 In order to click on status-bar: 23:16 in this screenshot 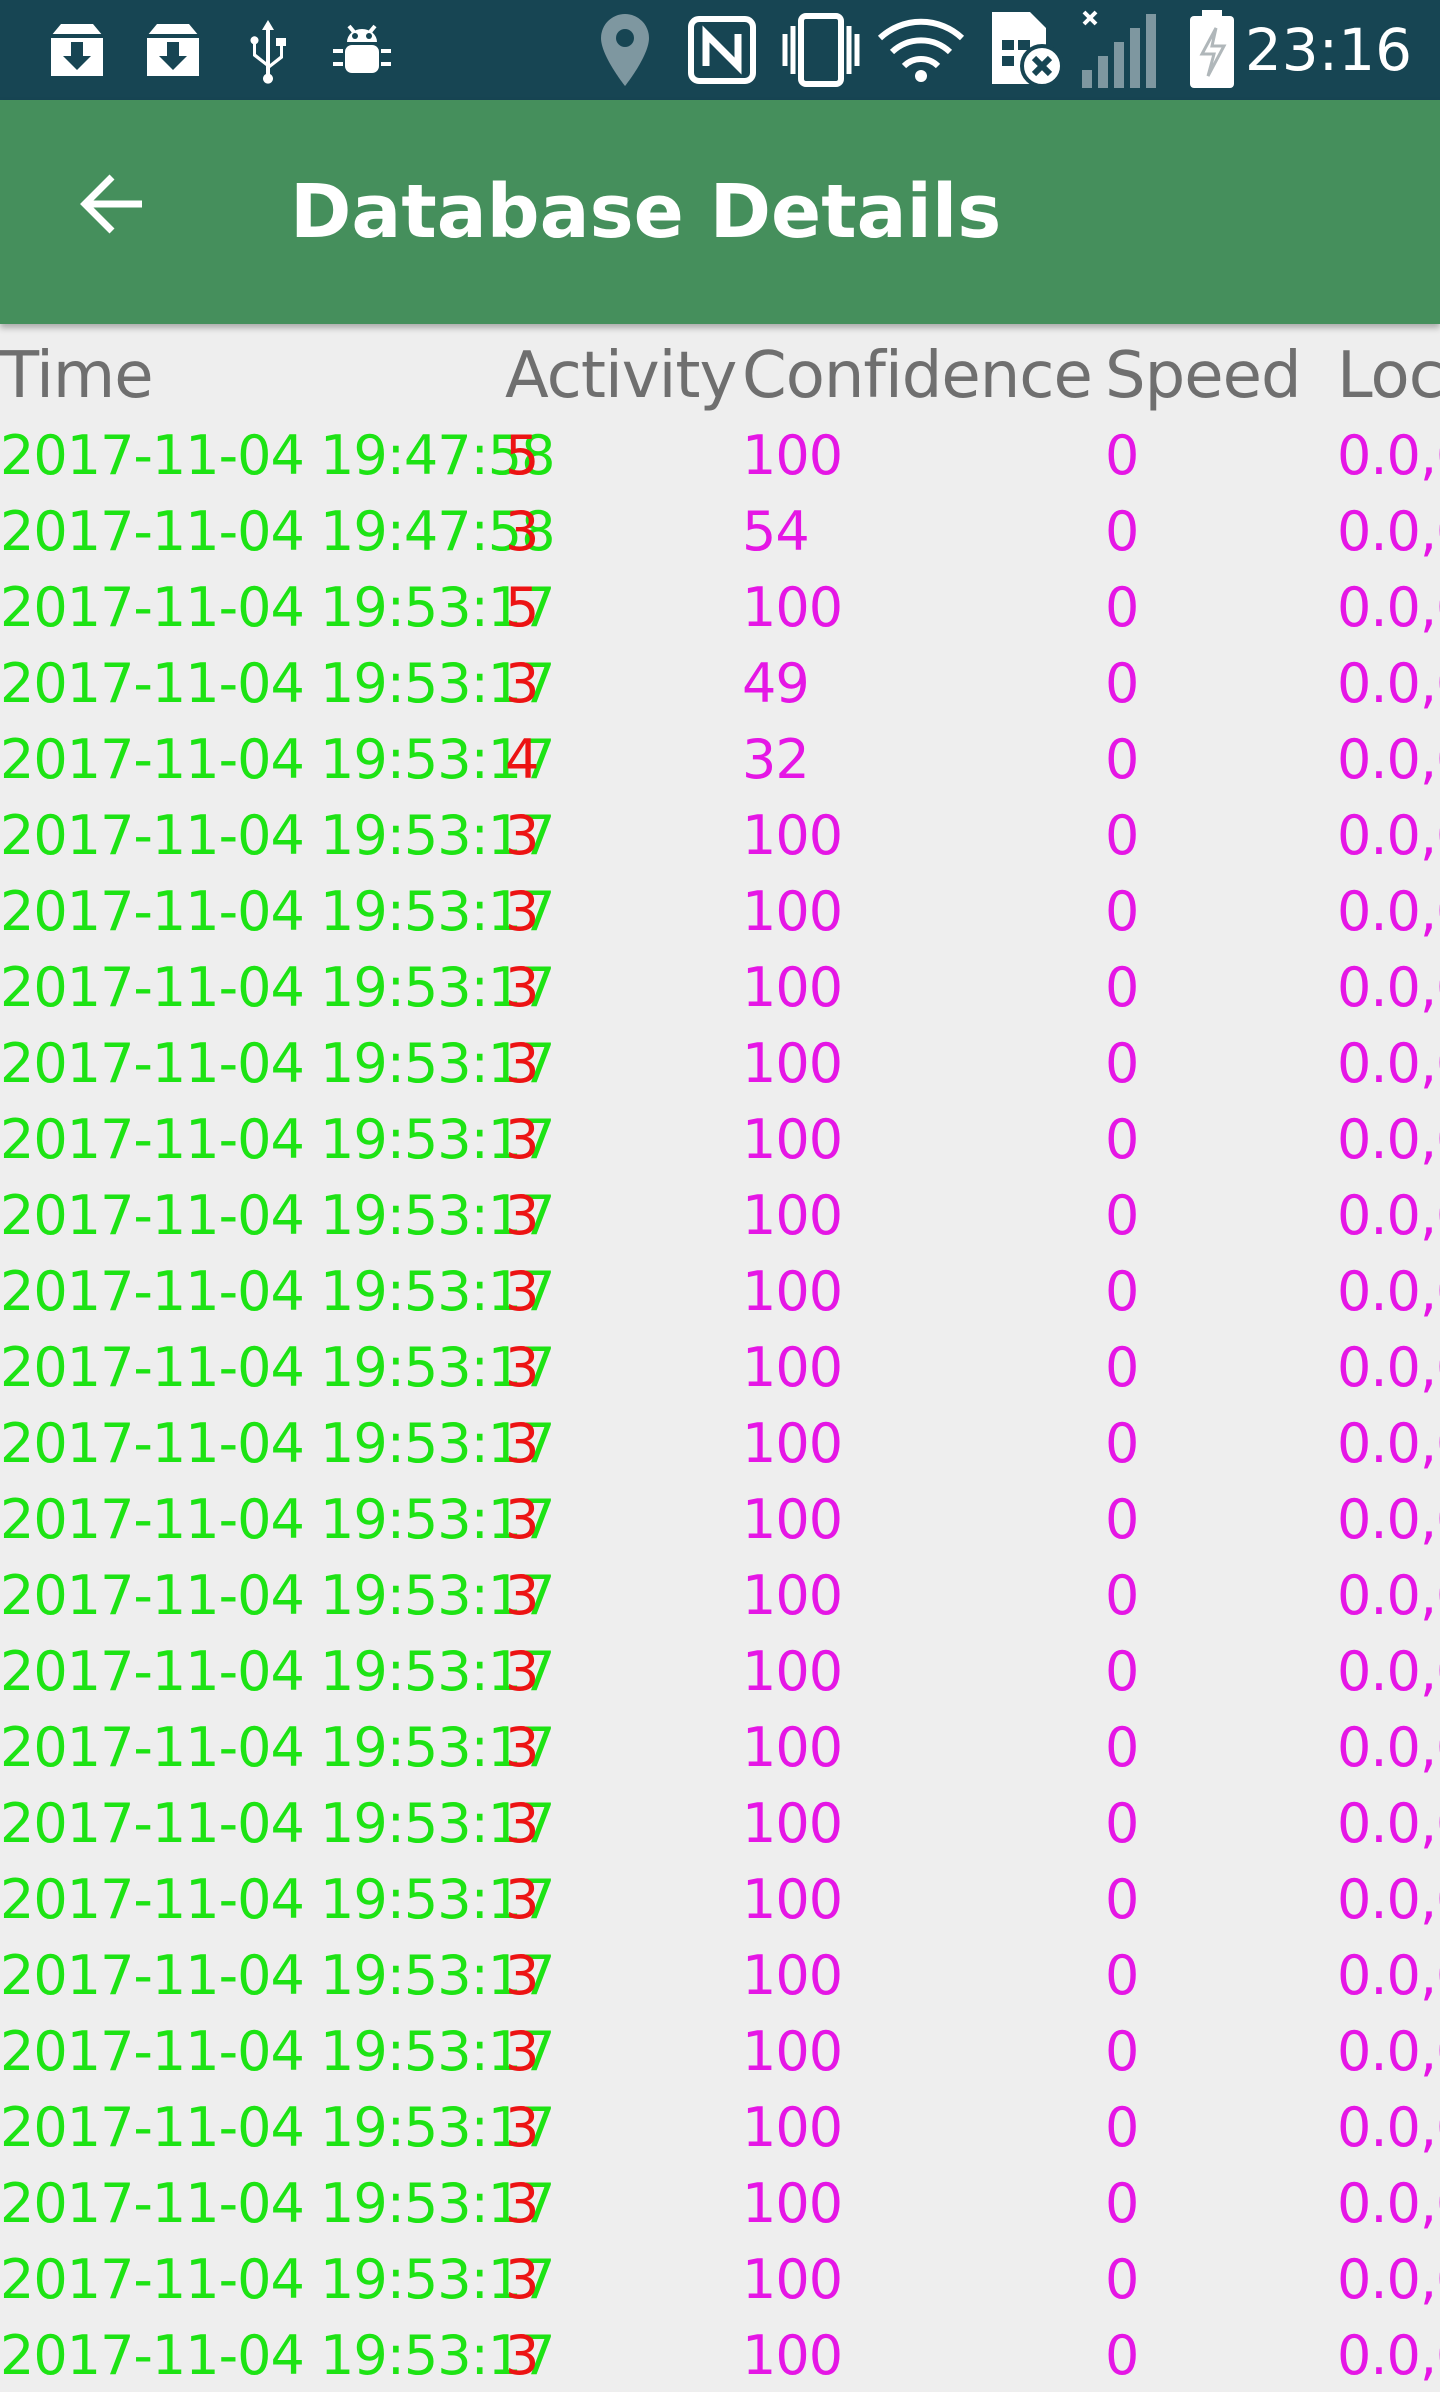, I will do `click(720, 50)`.